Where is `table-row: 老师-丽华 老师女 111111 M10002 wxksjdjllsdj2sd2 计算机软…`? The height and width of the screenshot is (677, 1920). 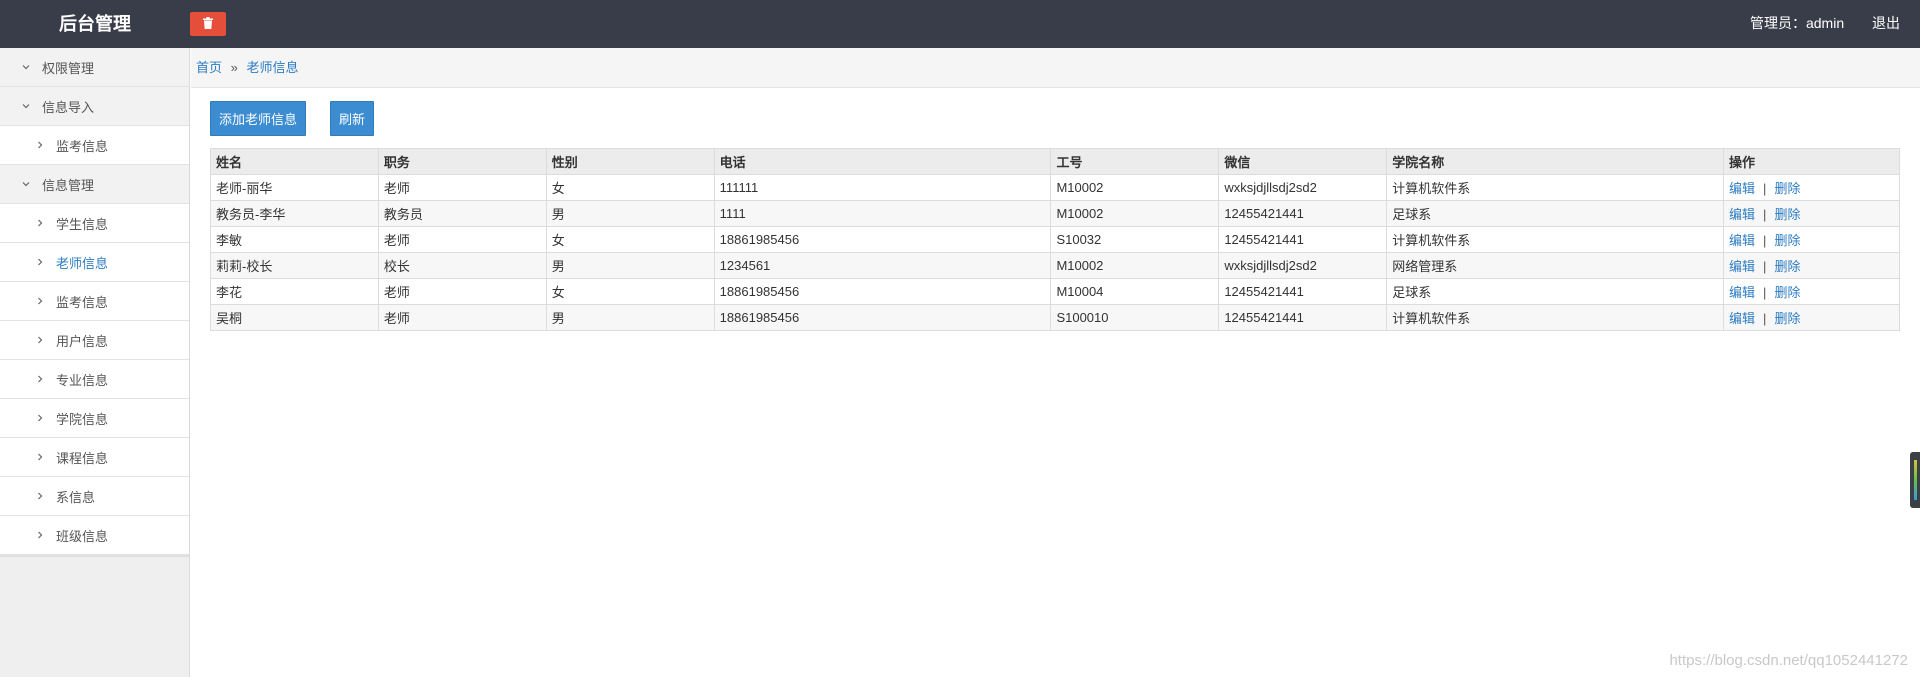 table-row: 老师-丽华 老师女 111111 M10002 wxksjdjllsdj2sd2 计算机软… is located at coordinates (1055, 187).